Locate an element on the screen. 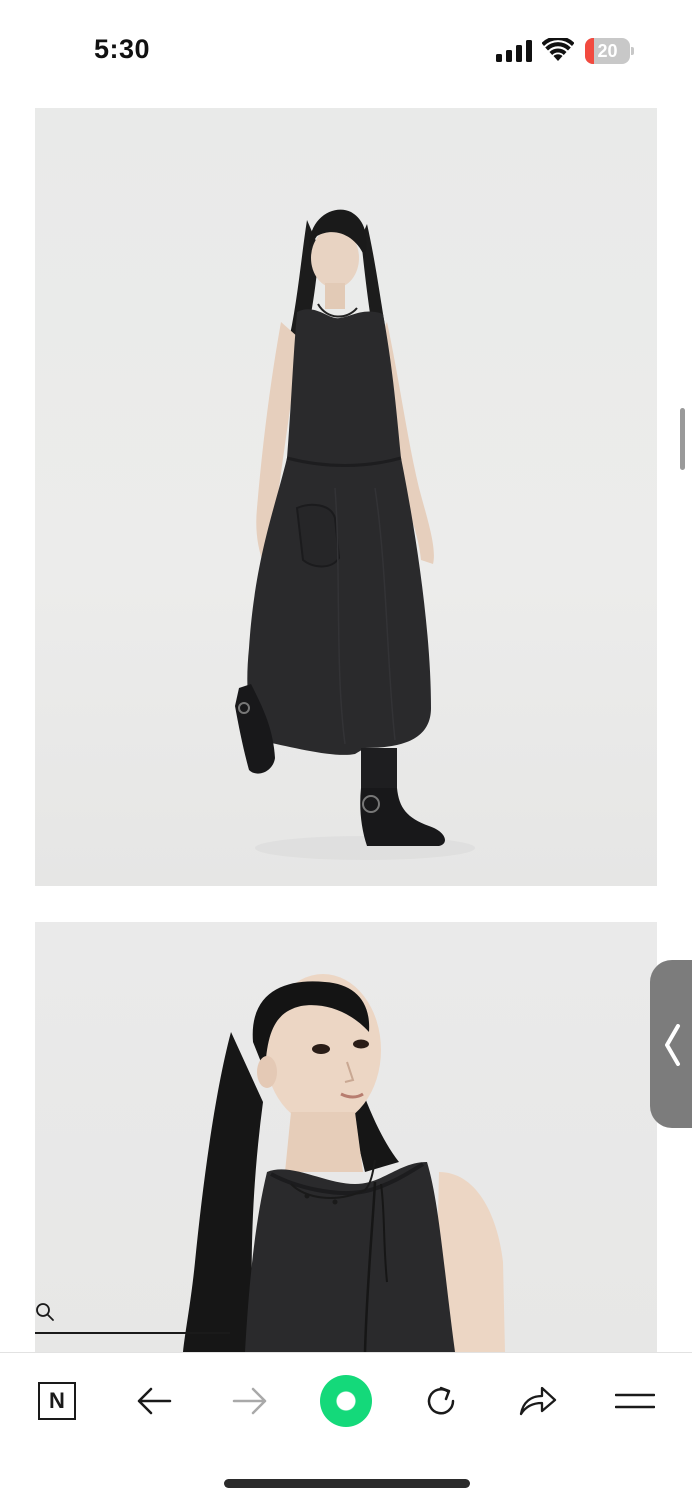 This screenshot has width=692, height=1500. menu-button is located at coordinates (635, 1401).